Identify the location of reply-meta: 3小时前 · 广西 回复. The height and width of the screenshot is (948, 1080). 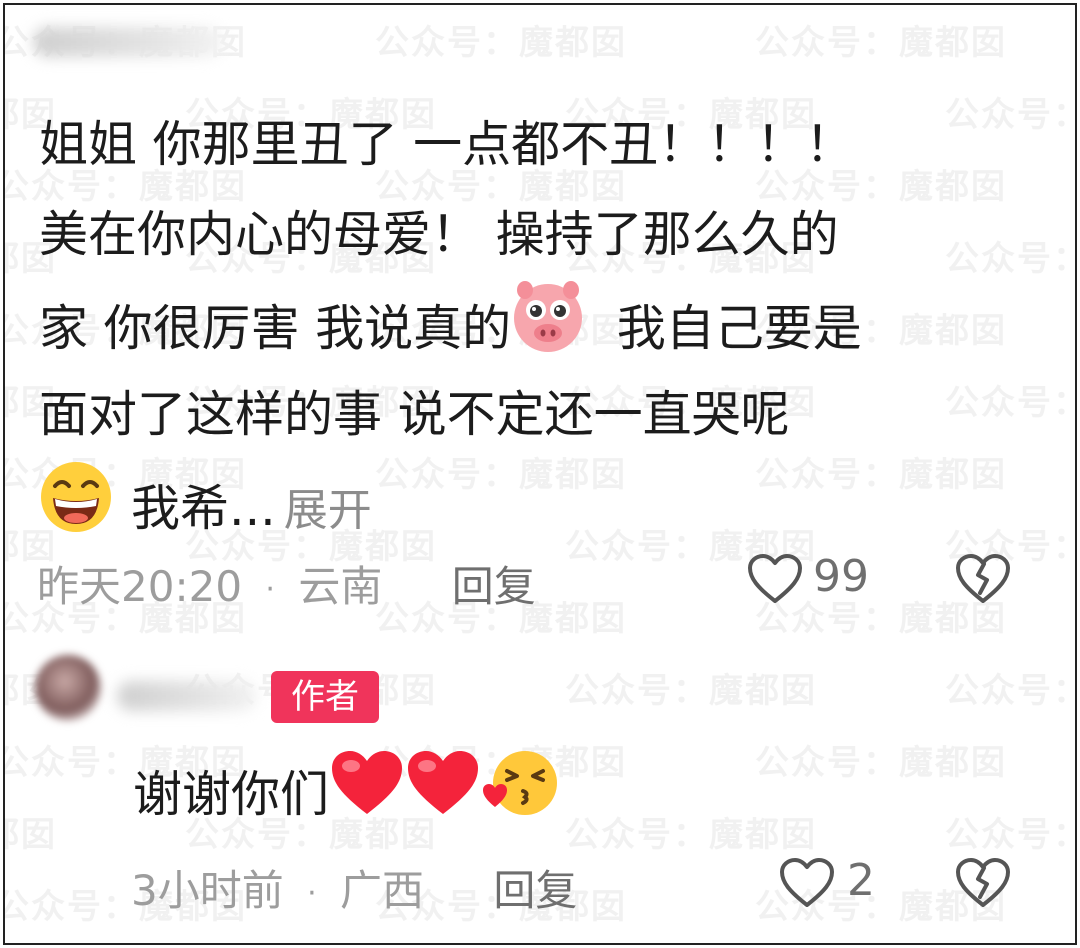
(354, 887).